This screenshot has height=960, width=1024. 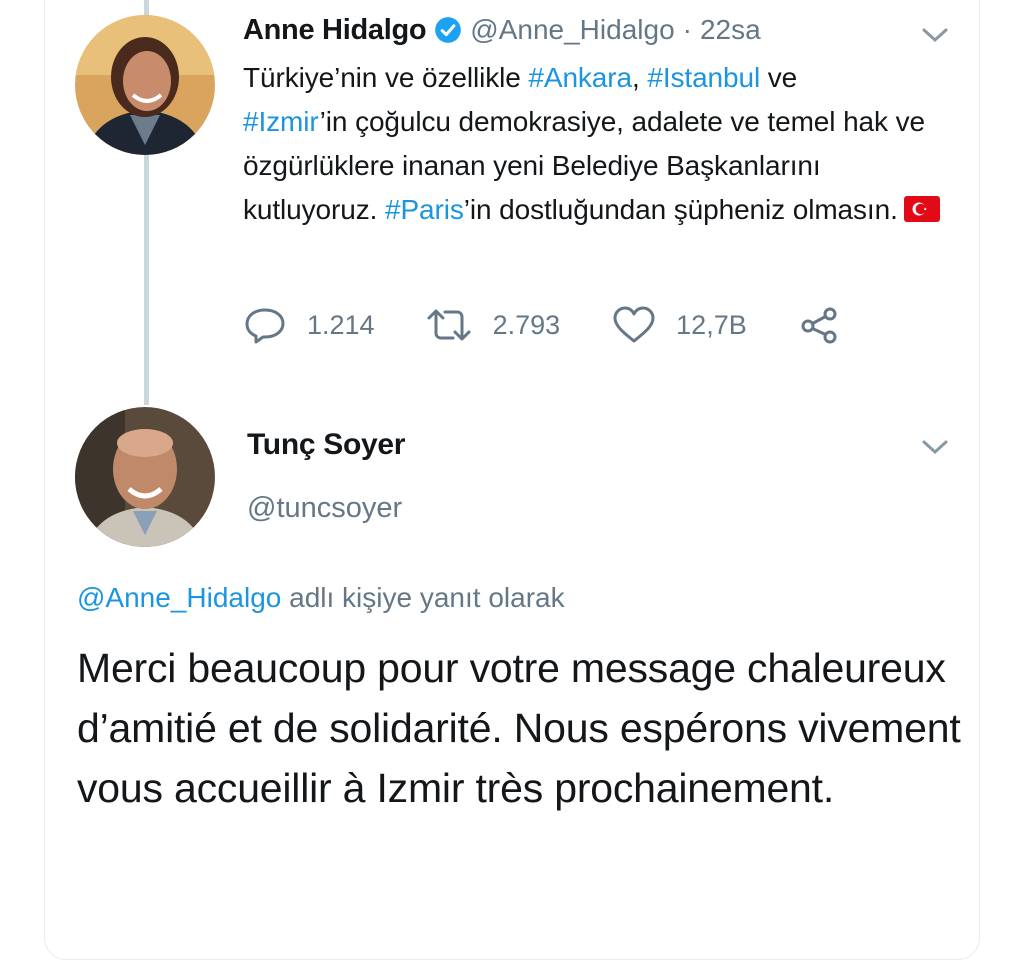 I want to click on turkey-flag-icon, so click(x=921, y=206).